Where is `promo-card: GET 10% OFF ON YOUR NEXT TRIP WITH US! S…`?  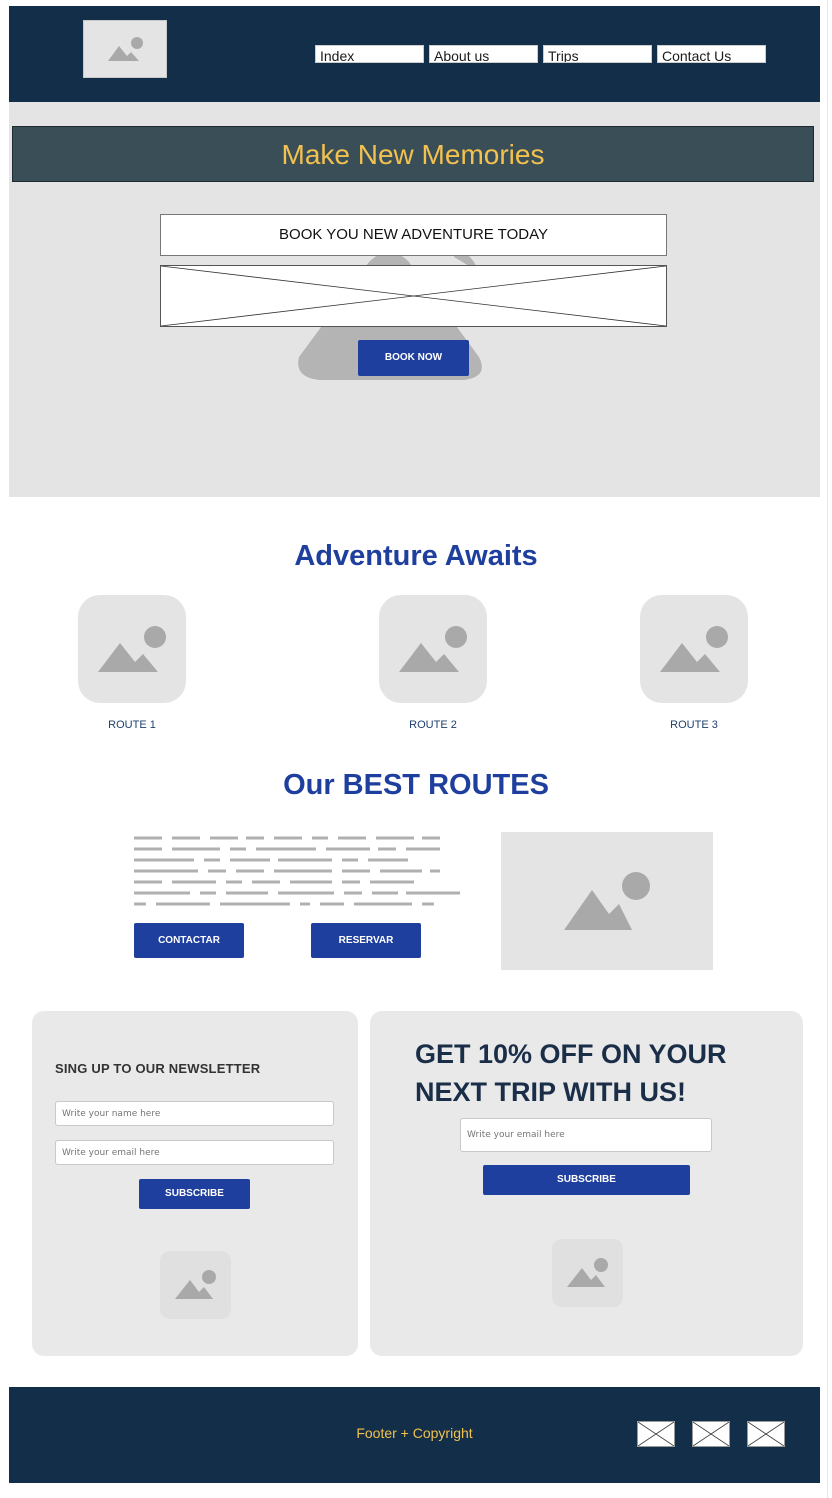 promo-card: GET 10% OFF ON YOUR NEXT TRIP WITH US! S… is located at coordinates (586, 1183).